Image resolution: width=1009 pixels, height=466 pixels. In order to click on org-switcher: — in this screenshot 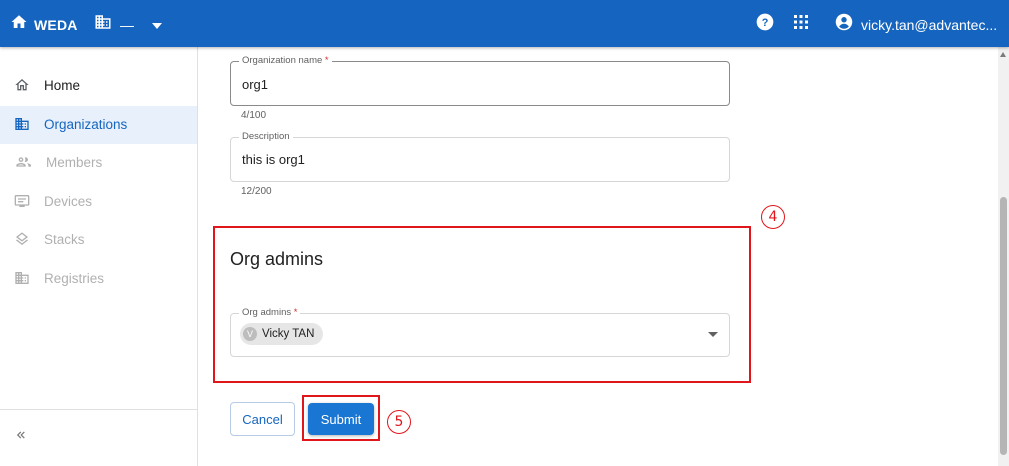, I will do `click(128, 24)`.